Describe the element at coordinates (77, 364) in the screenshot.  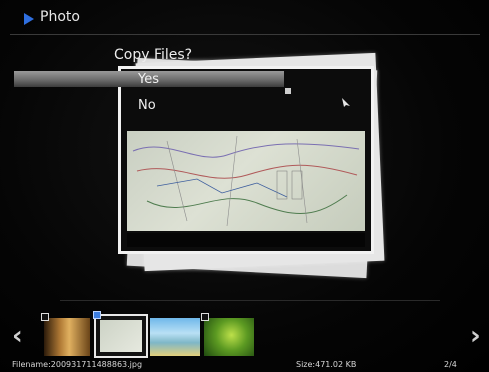
I see `filename-label: Filename:200931711488863.jpg` at that location.